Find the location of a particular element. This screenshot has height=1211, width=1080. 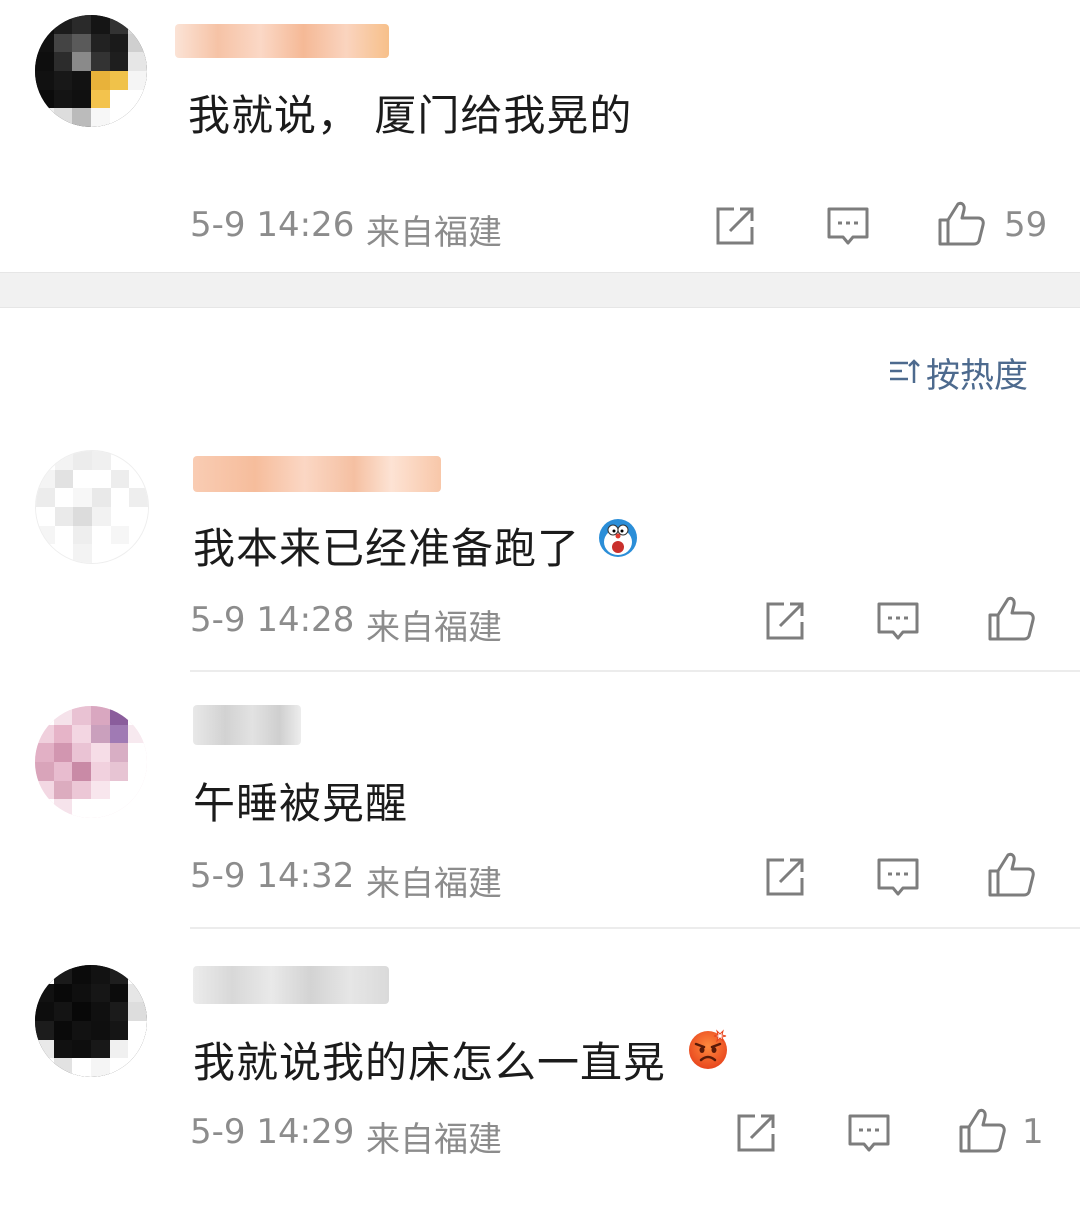

like-count: 59 is located at coordinates (1026, 225).